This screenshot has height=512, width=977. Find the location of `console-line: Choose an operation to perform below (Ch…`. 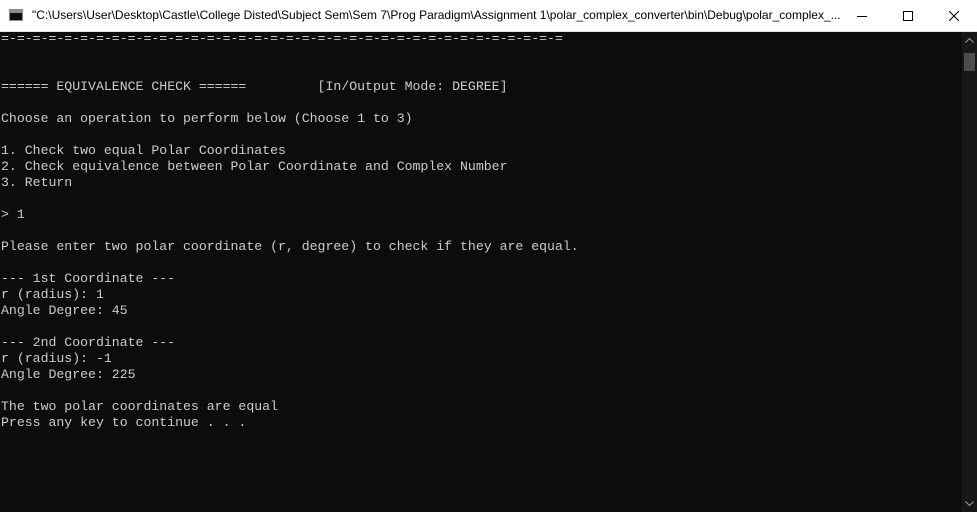

console-line: Choose an operation to perform below (Ch… is located at coordinates (207, 118).